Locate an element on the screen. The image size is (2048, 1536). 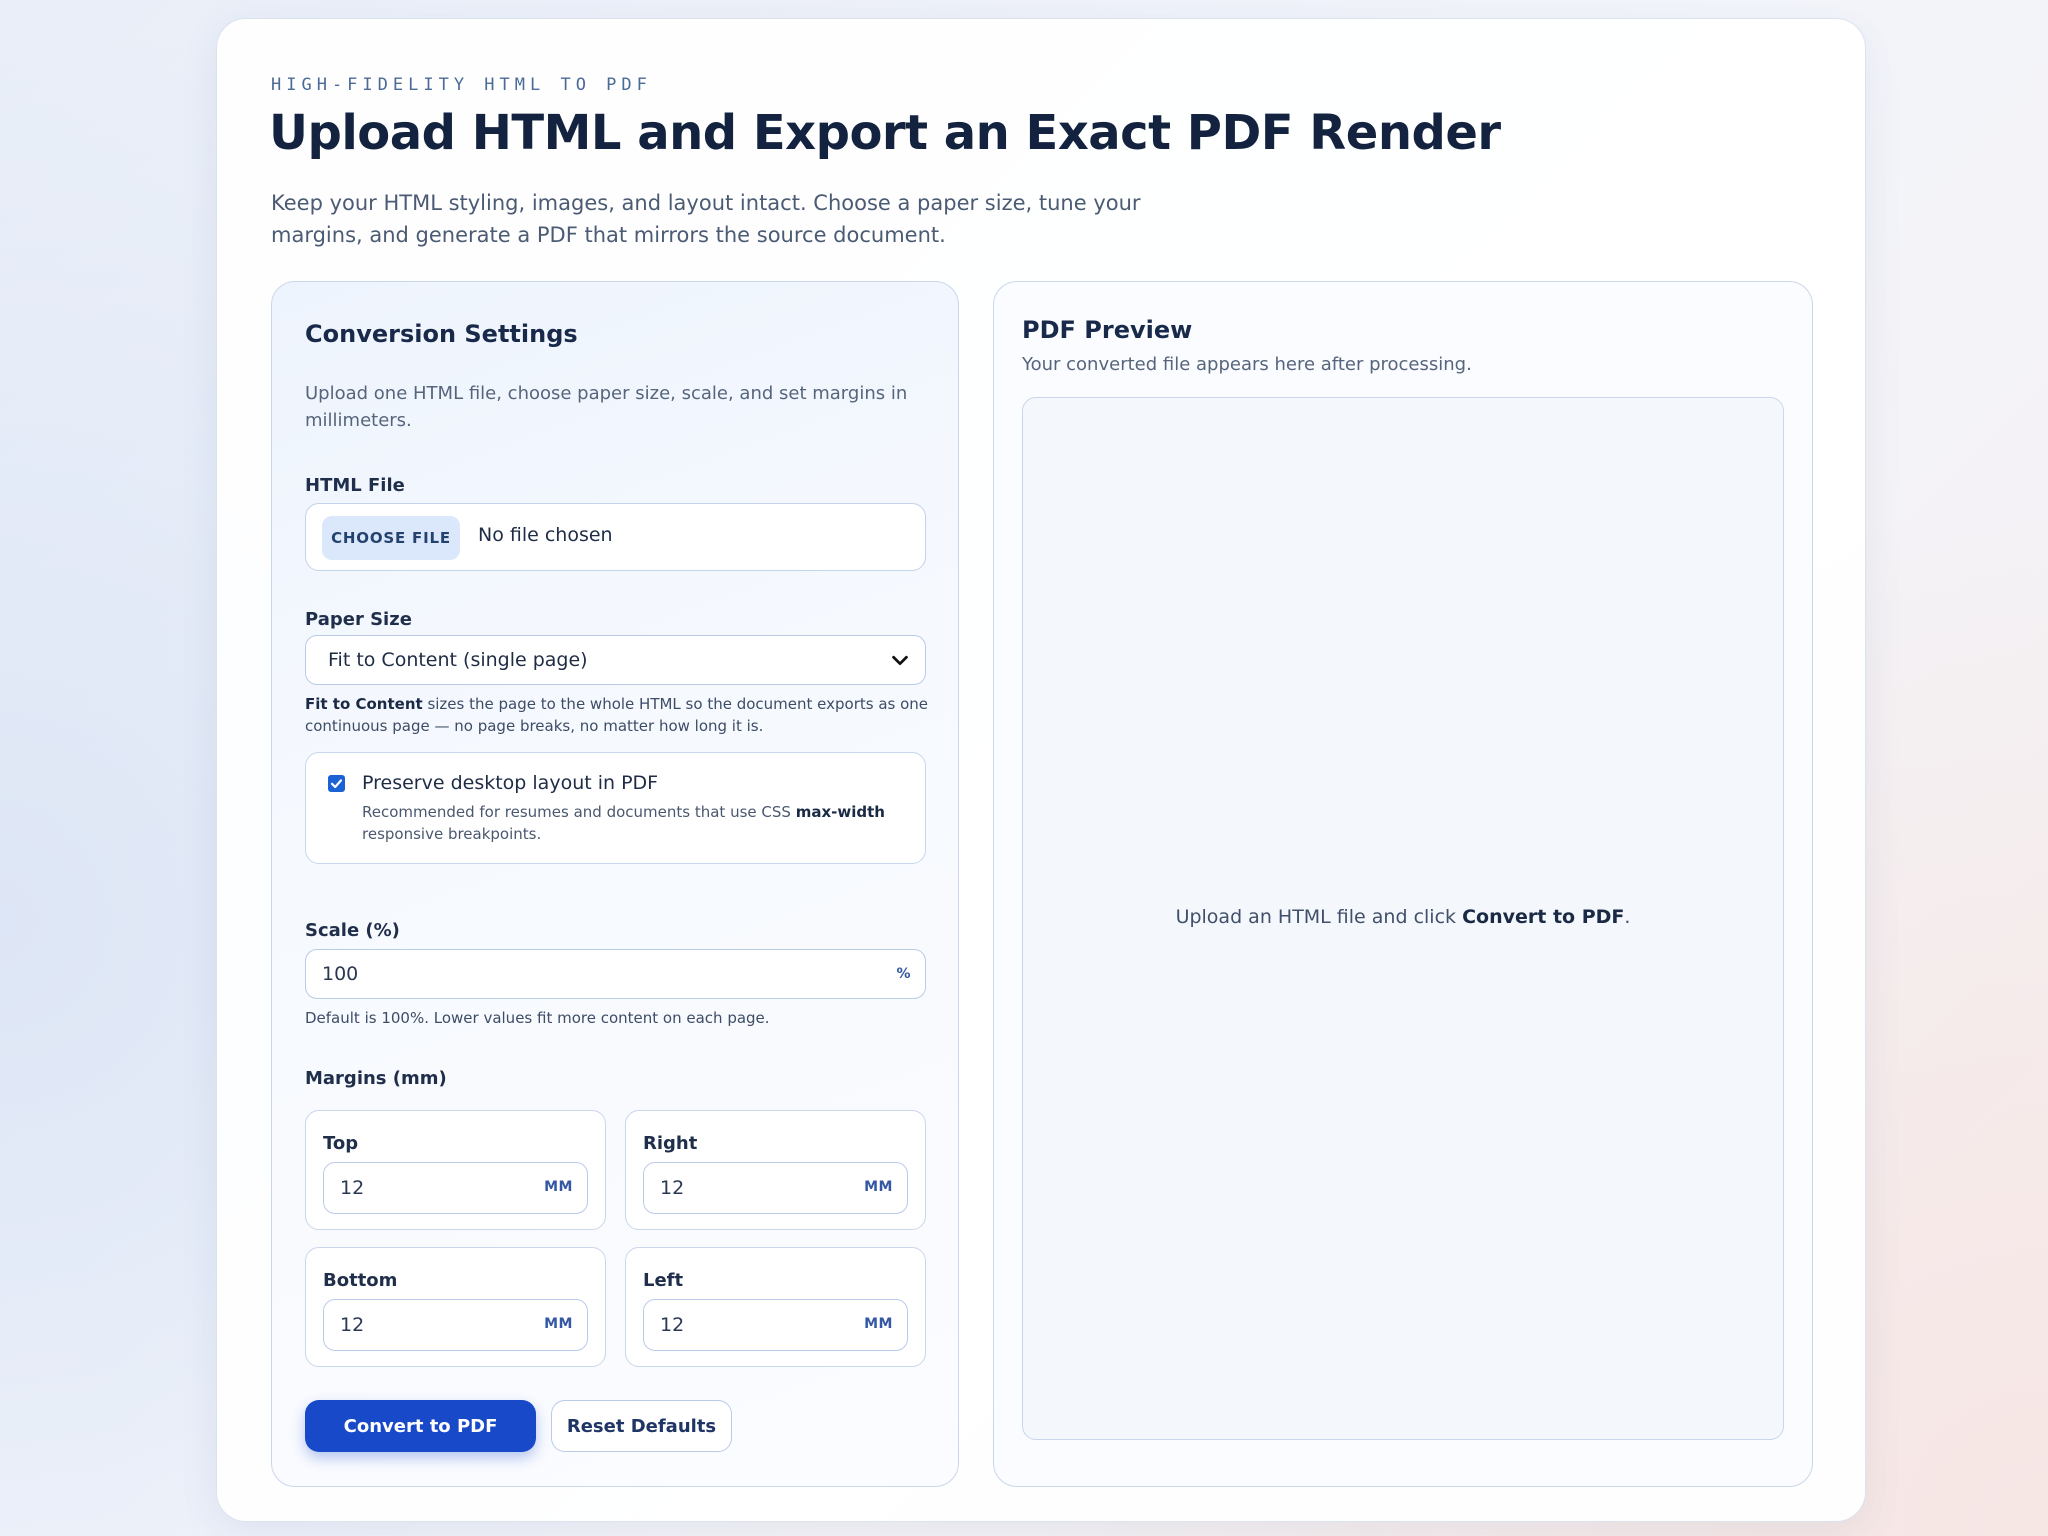
margin-right-box: Right 12 MM is located at coordinates (775, 1170).